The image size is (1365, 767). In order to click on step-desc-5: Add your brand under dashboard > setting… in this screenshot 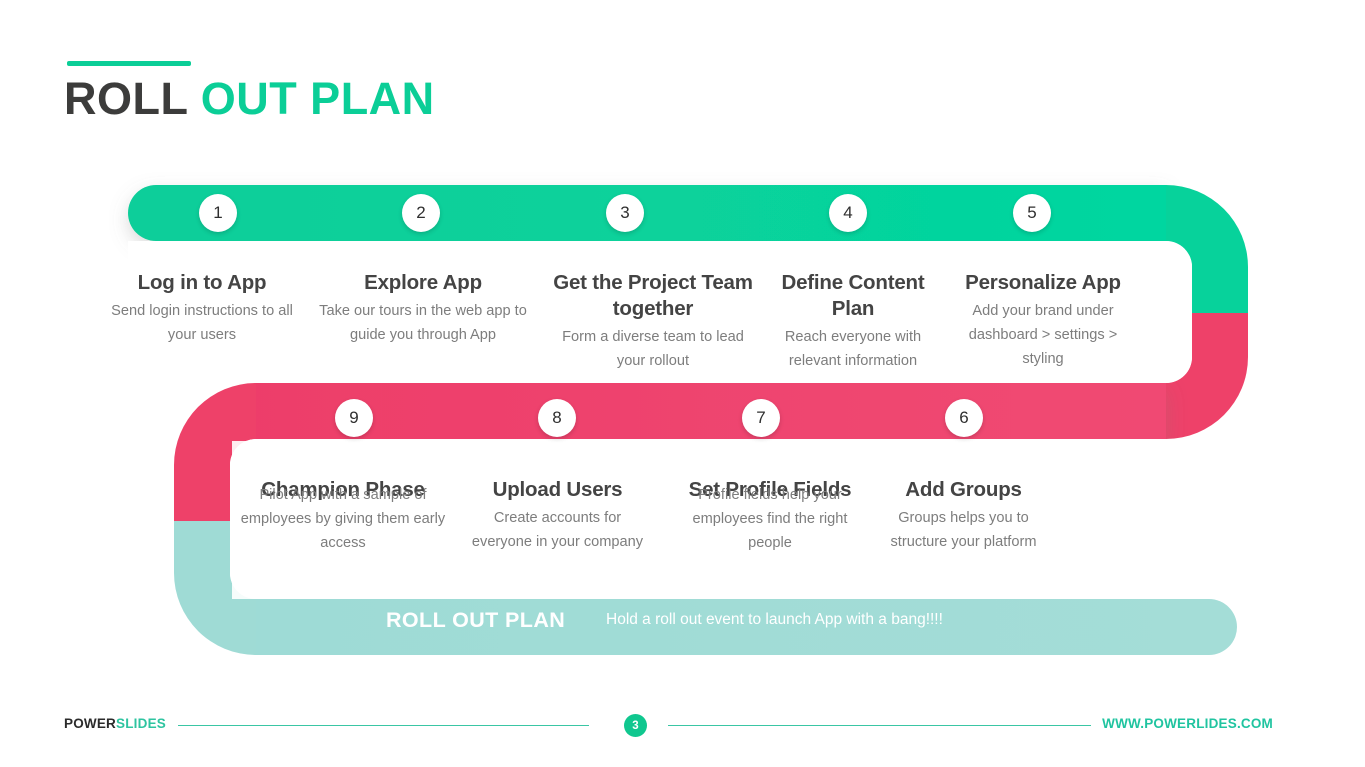, I will do `click(1043, 335)`.